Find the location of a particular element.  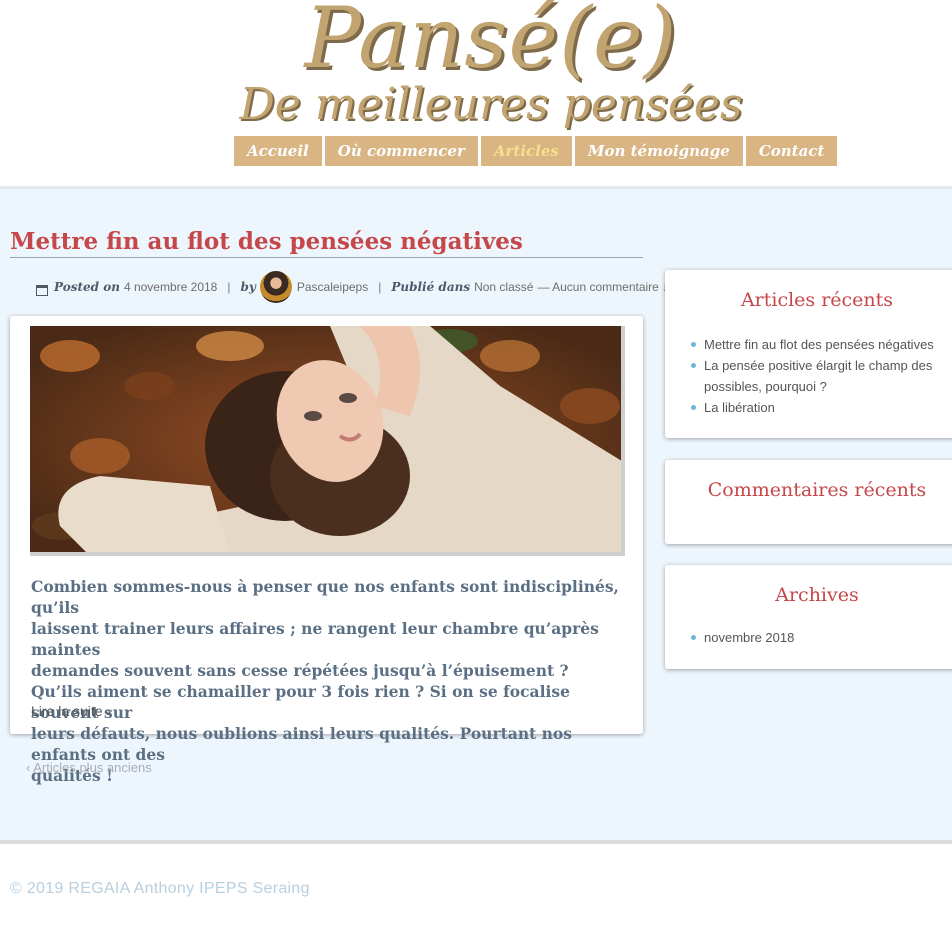

site-logo-title: Pansé(e) is located at coordinates (476, 44).